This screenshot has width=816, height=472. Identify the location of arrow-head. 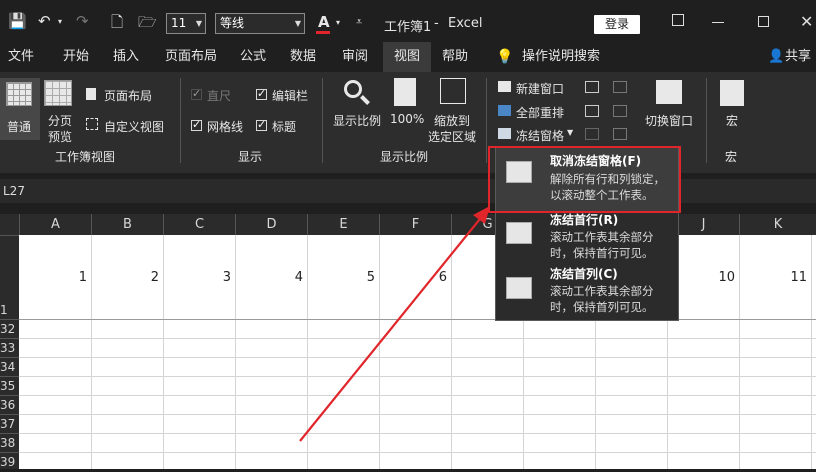
(481, 215).